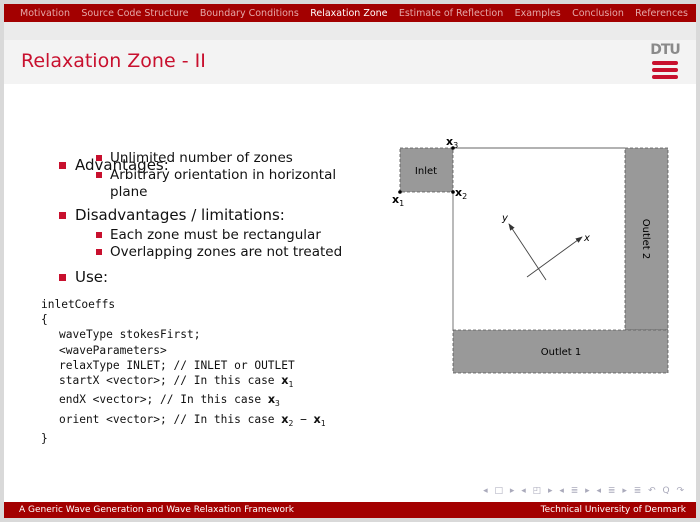  Describe the element at coordinates (505, 218) in the screenshot. I see `y-axis-label: y` at that location.